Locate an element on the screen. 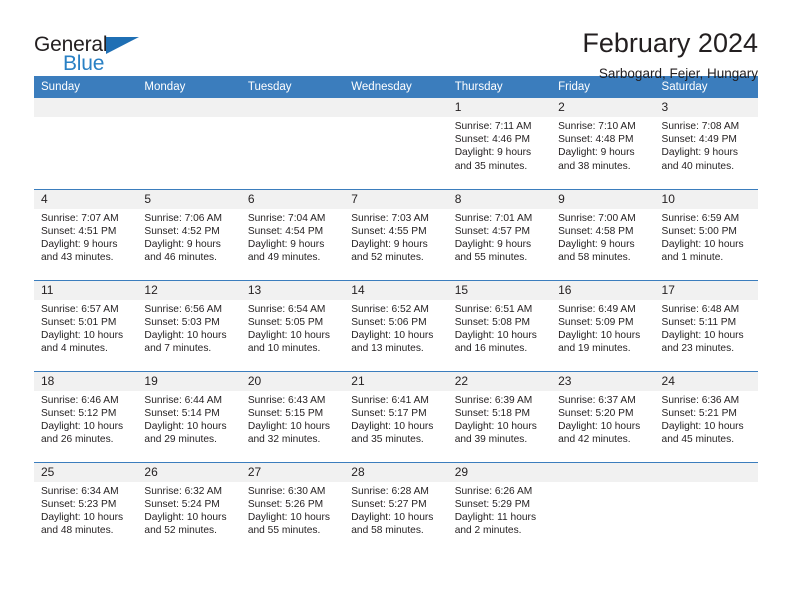 The image size is (792, 612). sunset-text: Sunset: 5:17 PM is located at coordinates (389, 413).